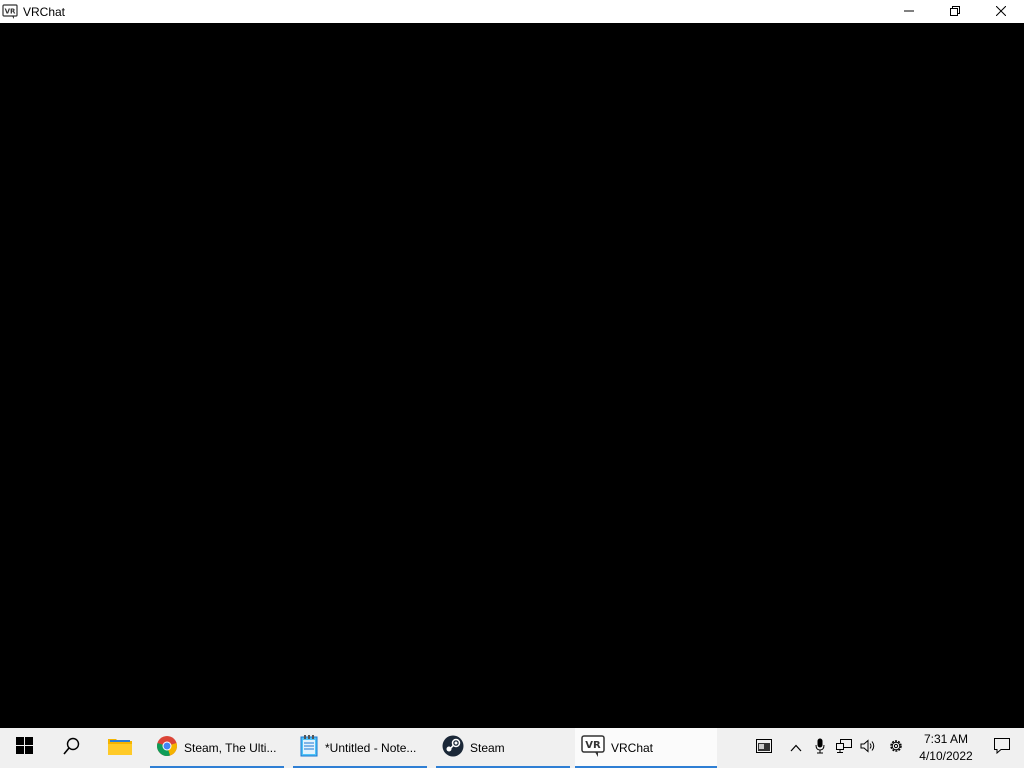 Image resolution: width=1024 pixels, height=768 pixels. I want to click on search-icon, so click(72, 748).